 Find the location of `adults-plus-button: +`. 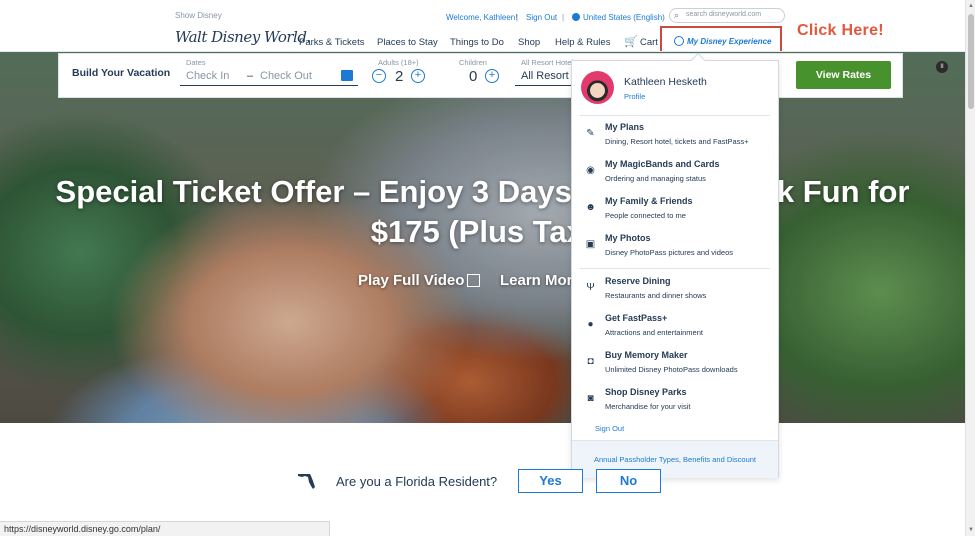

adults-plus-button: + is located at coordinates (418, 76).